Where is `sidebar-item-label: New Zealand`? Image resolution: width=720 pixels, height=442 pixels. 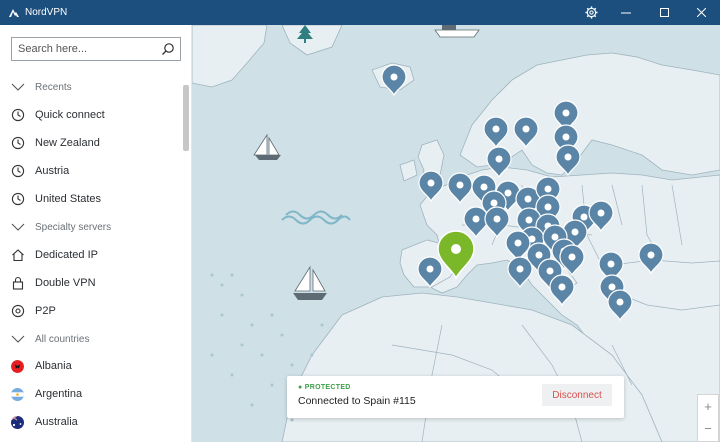
sidebar-item-label: New Zealand is located at coordinates (67, 143).